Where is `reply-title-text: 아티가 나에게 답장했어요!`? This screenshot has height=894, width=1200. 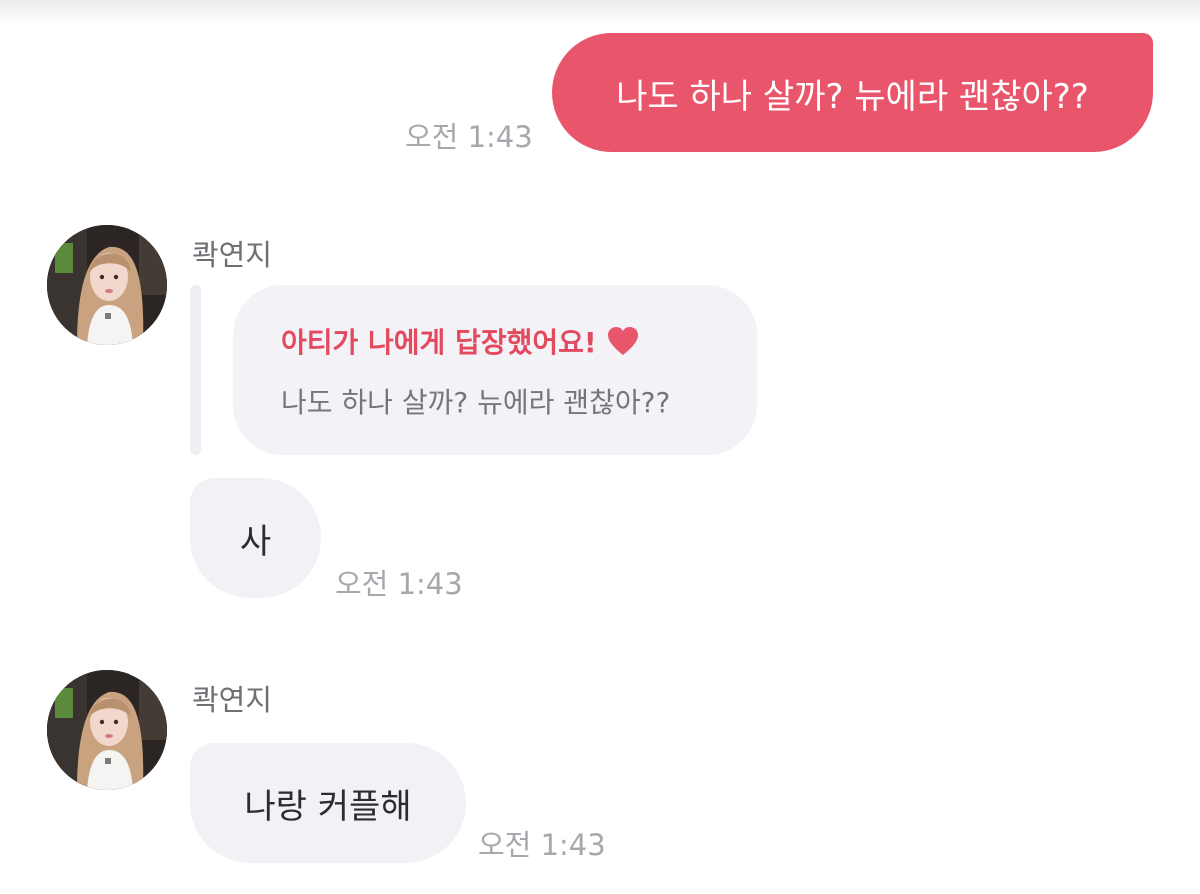 reply-title-text: 아티가 나에게 답장했어요! is located at coordinates (439, 342).